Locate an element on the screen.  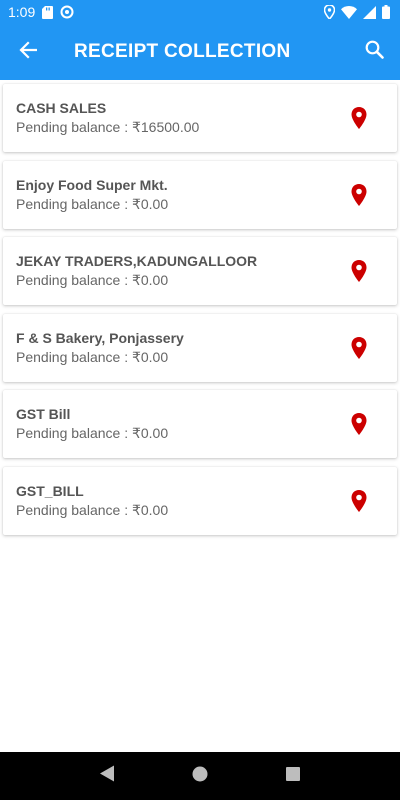
status-time: 1:09 is located at coordinates (22, 12).